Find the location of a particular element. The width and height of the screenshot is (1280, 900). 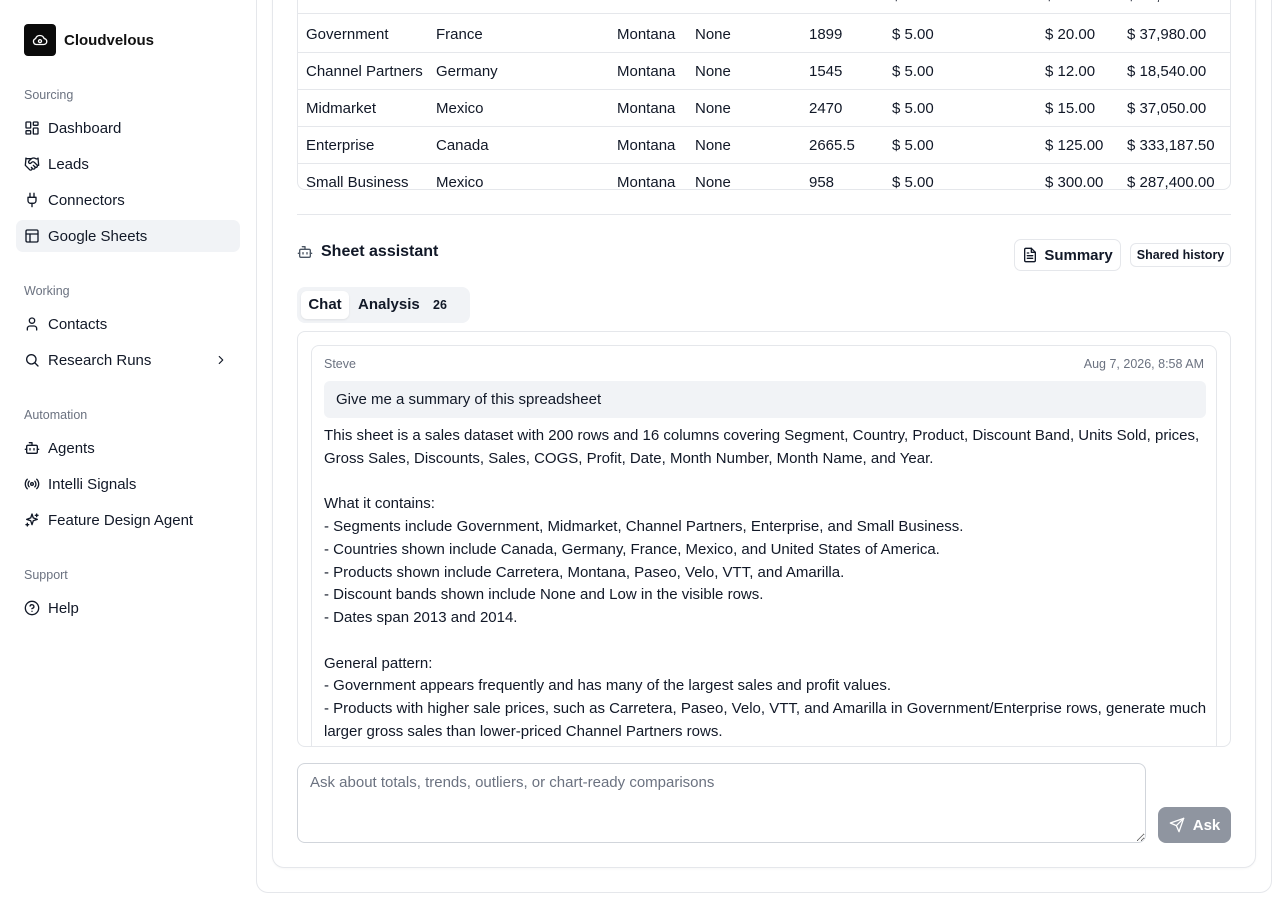

summary-button: Summary is located at coordinates (1067, 255).